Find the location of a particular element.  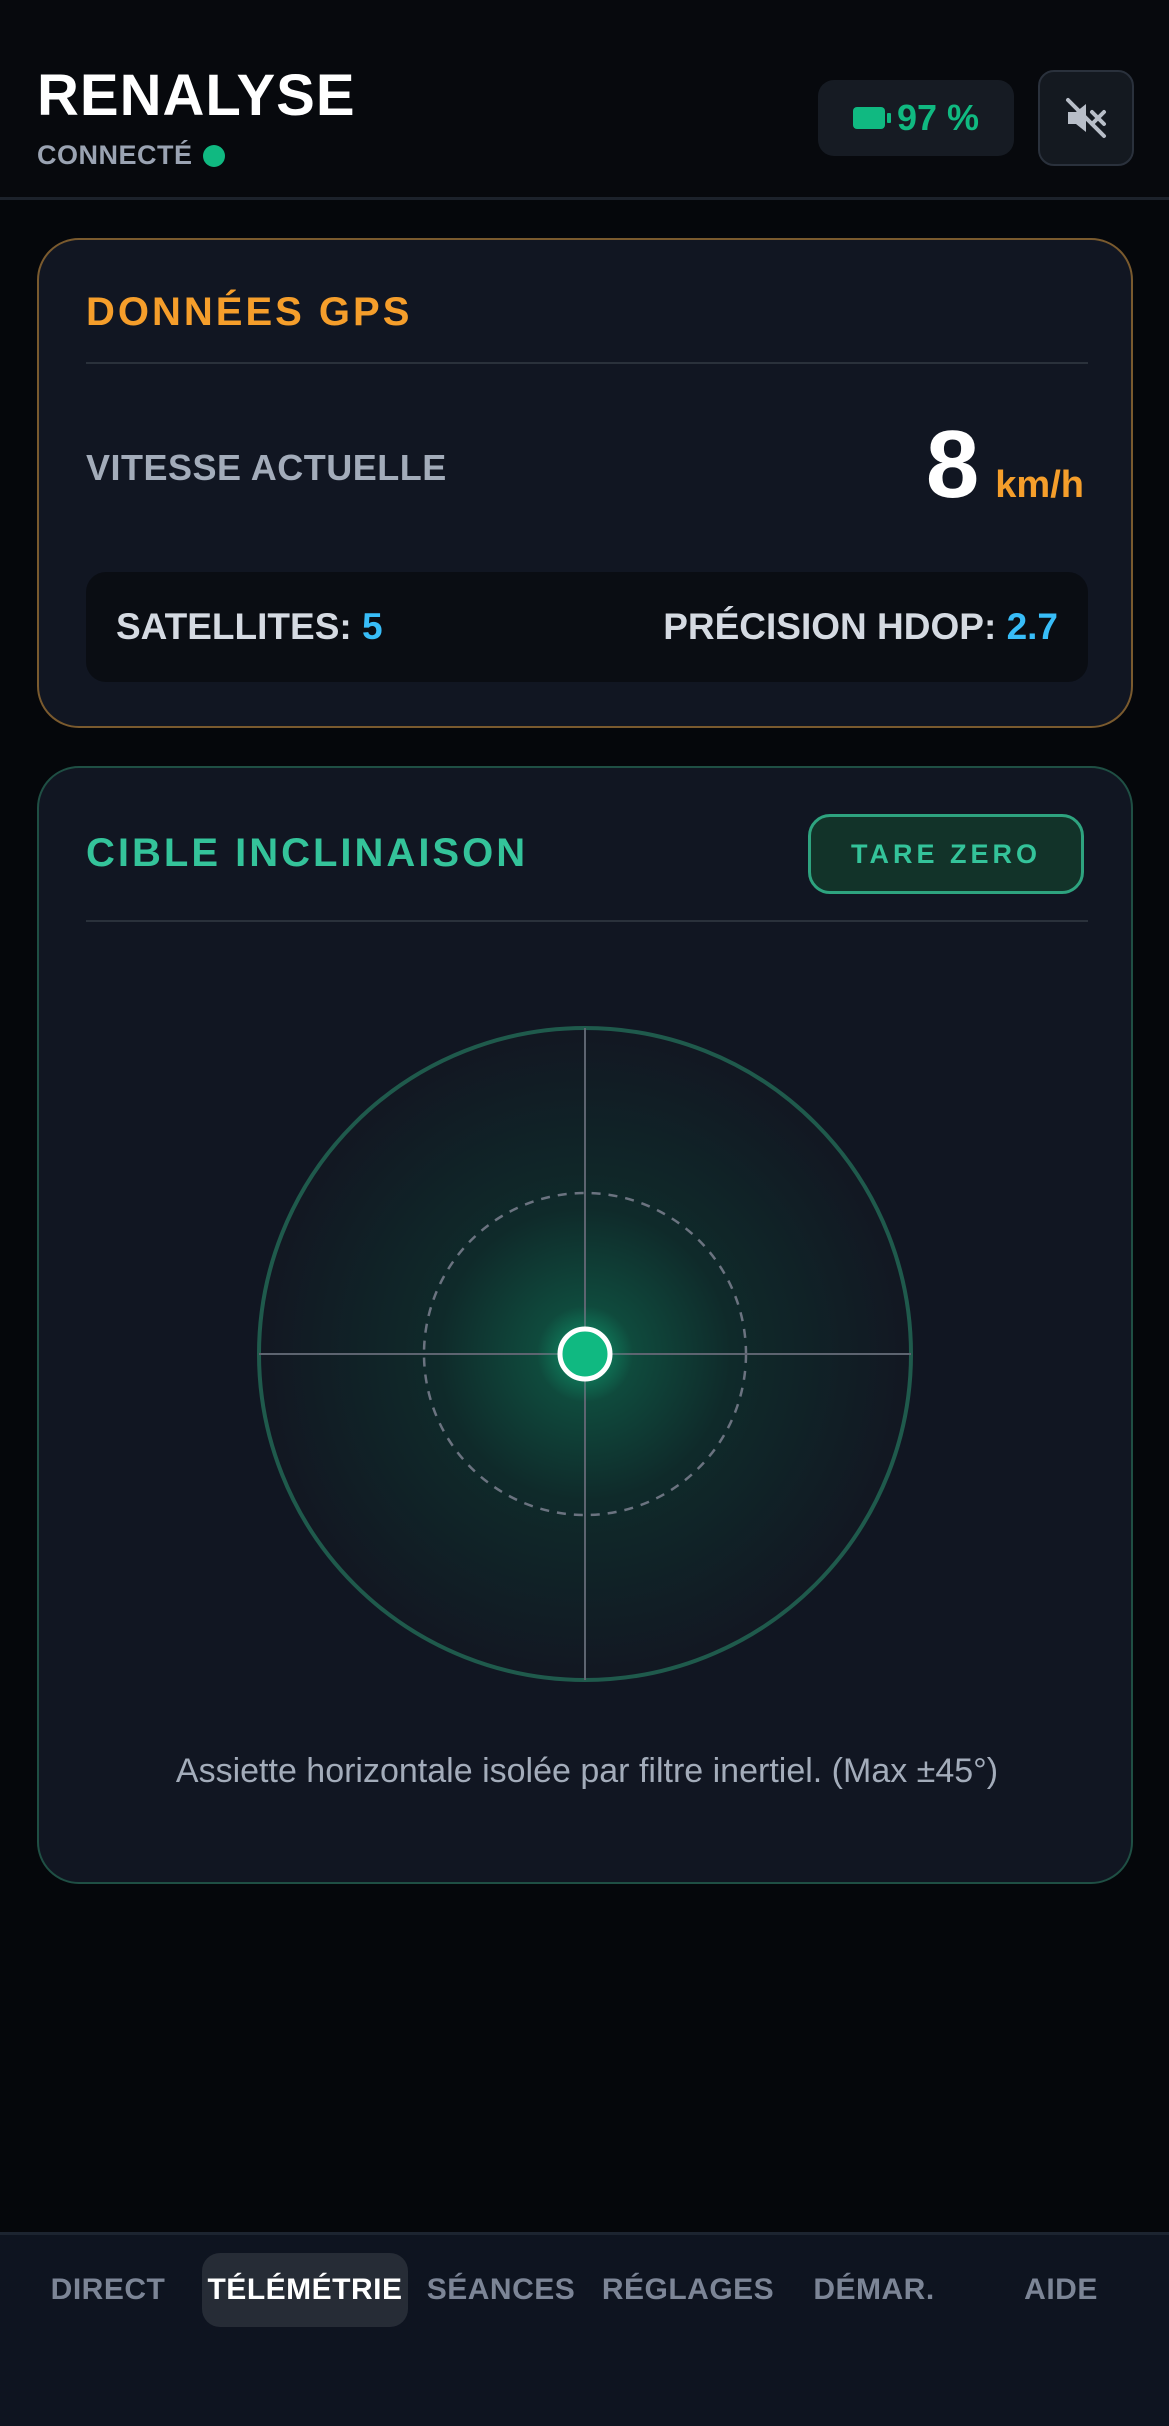

satellites-stat: SATELLITES: 5 is located at coordinates (249, 627).